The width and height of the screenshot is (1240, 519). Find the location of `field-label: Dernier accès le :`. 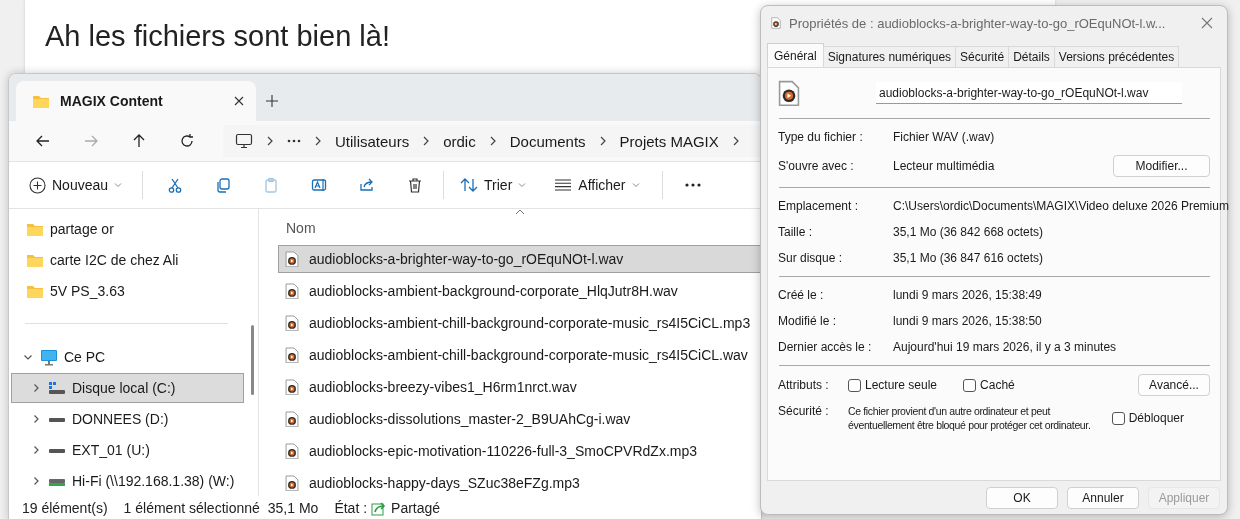

field-label: Dernier accès le : is located at coordinates (825, 347).